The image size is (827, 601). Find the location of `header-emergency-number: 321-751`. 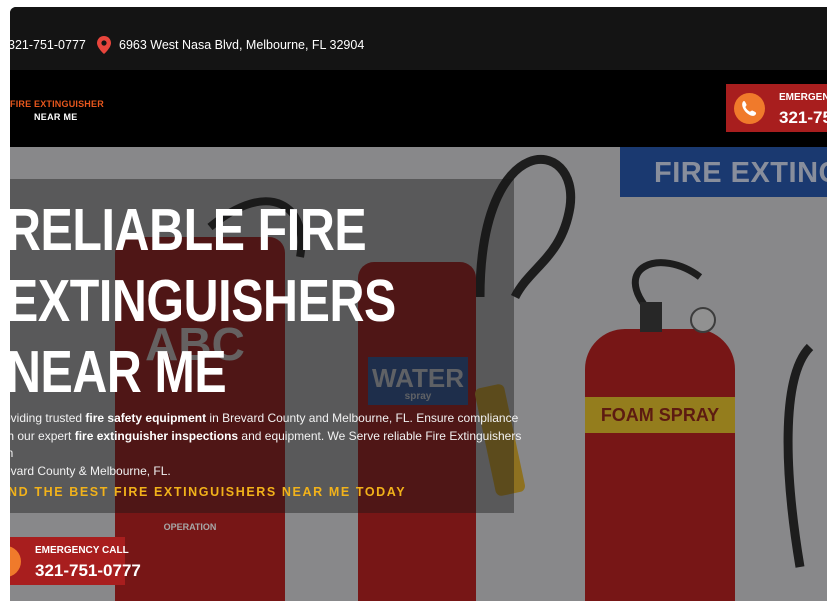

header-emergency-number: 321-751 is located at coordinates (803, 117).